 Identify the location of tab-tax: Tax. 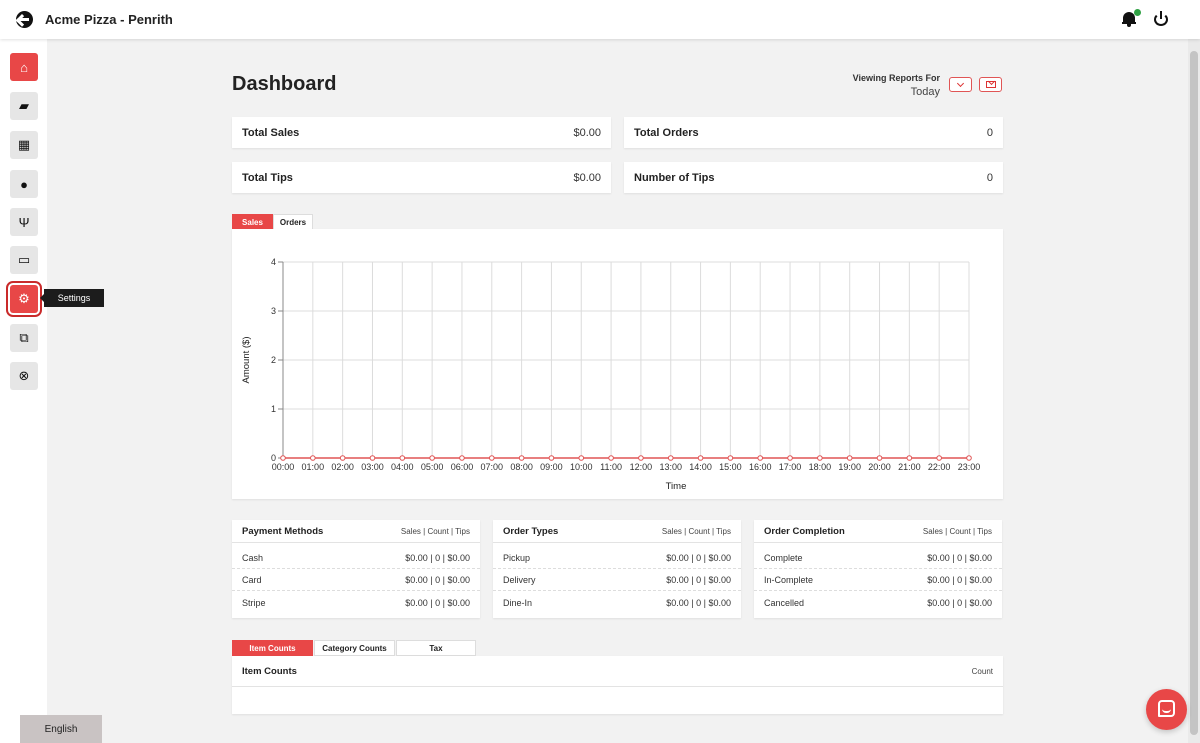
(436, 648).